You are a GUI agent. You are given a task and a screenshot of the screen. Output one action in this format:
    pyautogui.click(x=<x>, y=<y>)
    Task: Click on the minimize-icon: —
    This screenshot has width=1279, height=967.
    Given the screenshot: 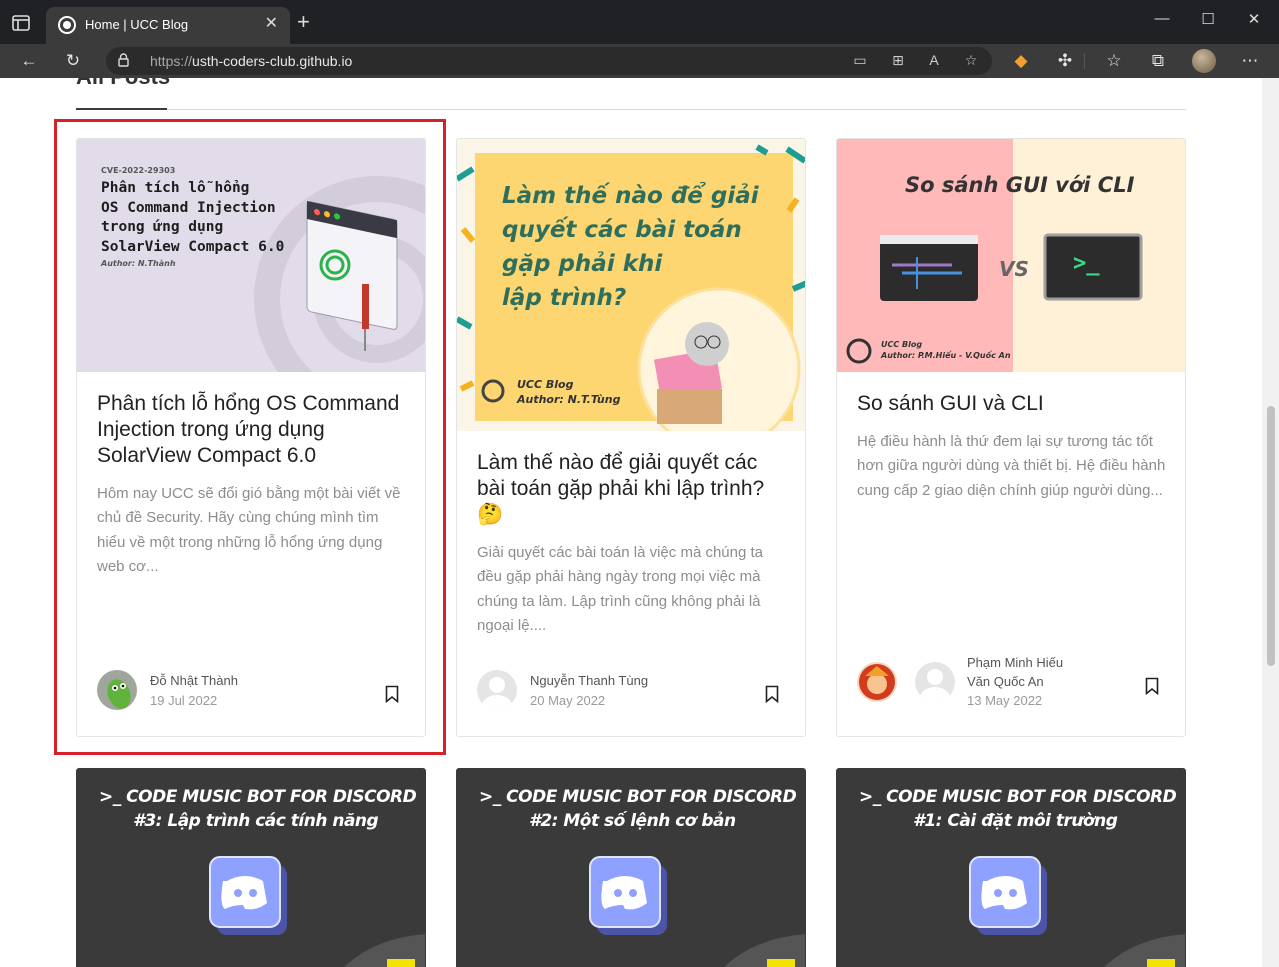 What is the action you would take?
    pyautogui.click(x=1162, y=18)
    